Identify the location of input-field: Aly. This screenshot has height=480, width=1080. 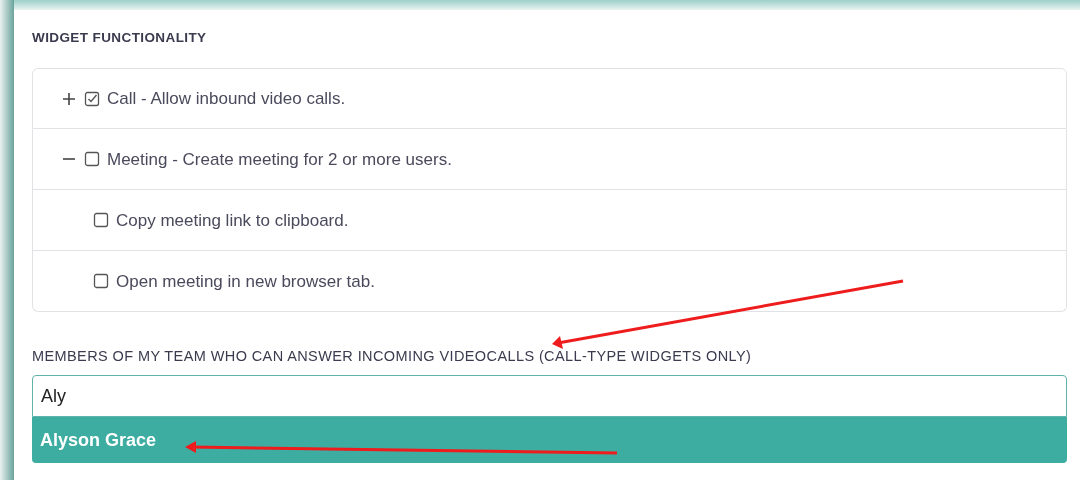
(549, 396).